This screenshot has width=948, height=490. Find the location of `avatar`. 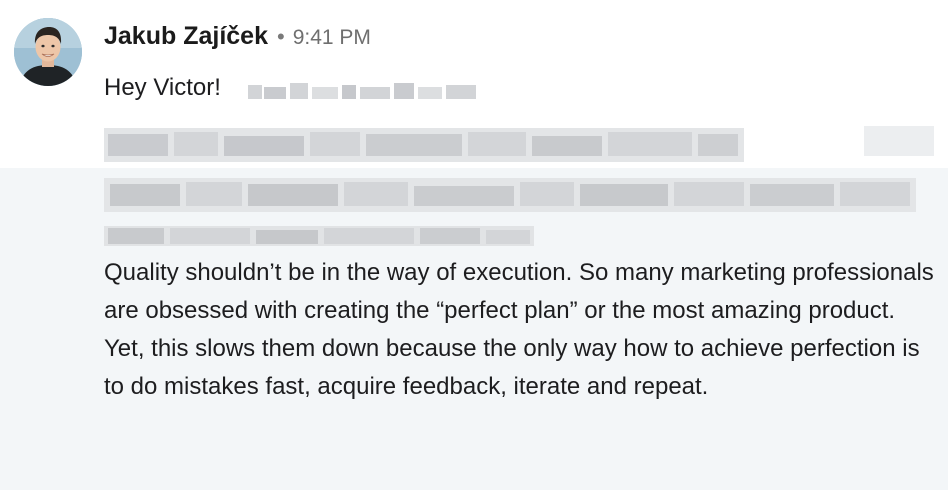

avatar is located at coordinates (48, 52).